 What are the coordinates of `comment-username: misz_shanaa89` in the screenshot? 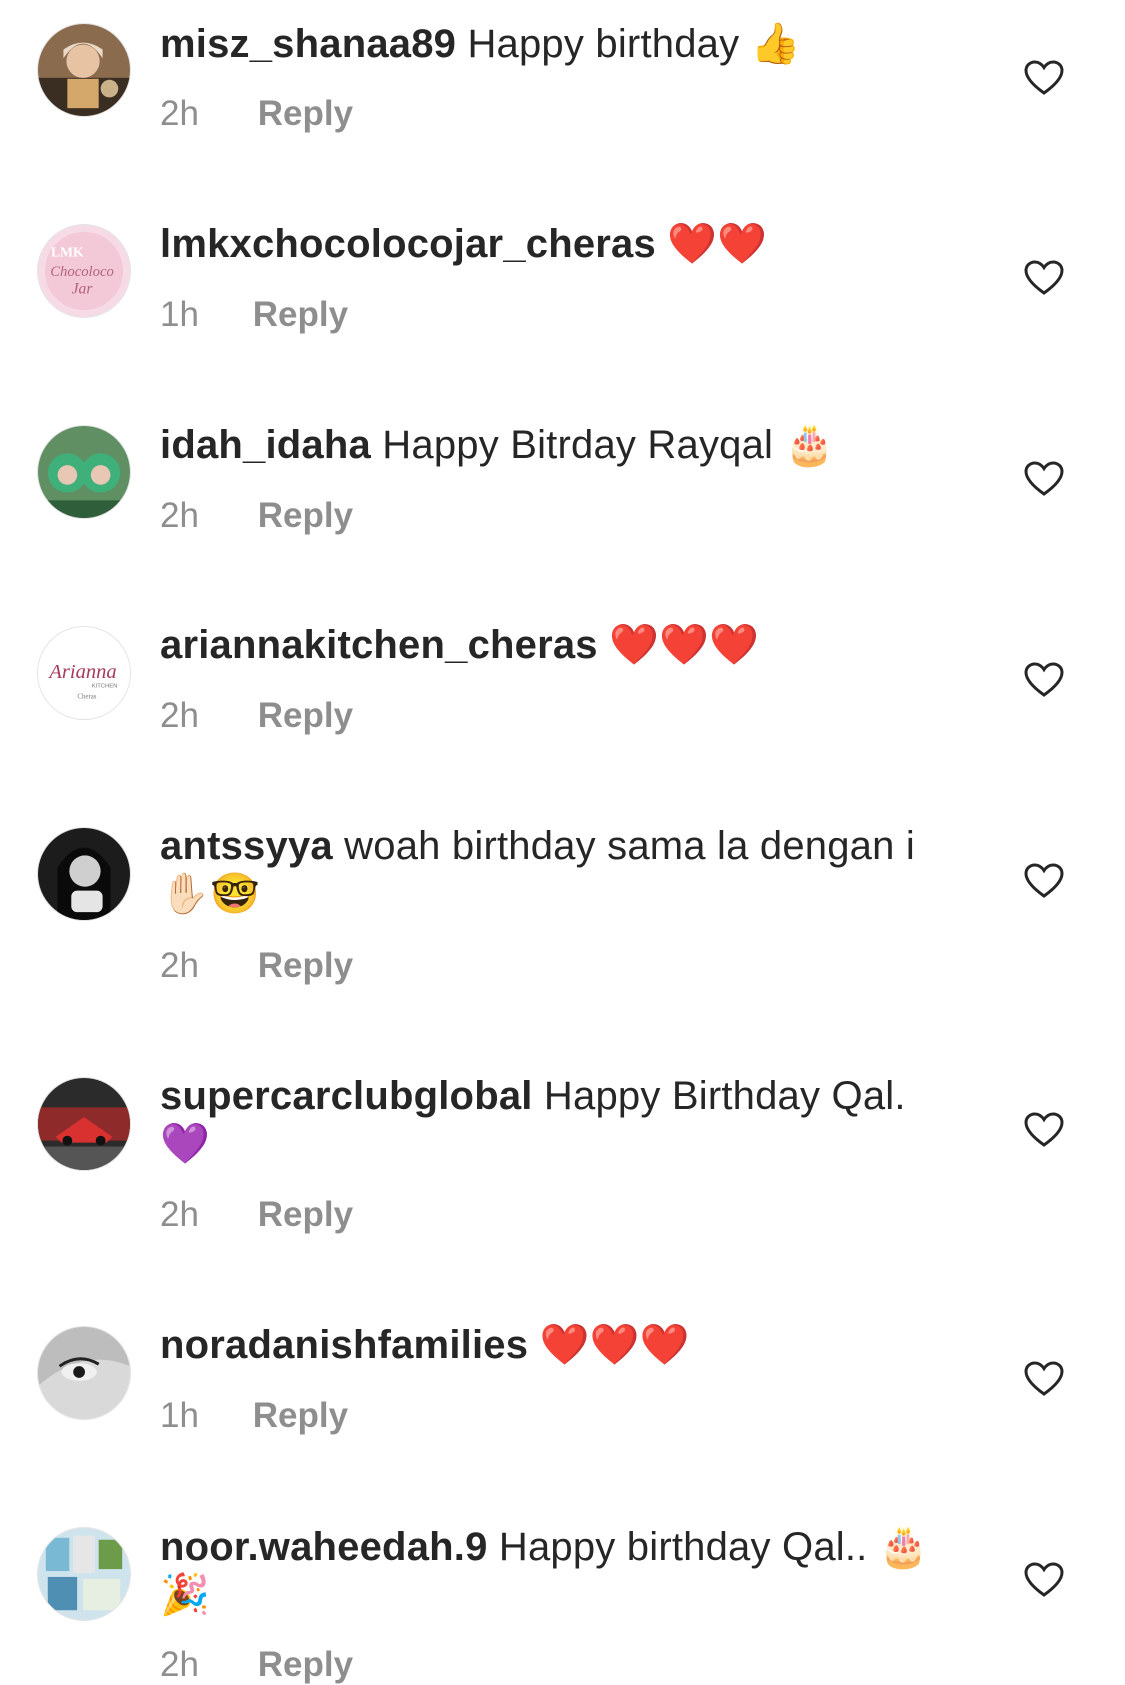 It's located at (308, 44).